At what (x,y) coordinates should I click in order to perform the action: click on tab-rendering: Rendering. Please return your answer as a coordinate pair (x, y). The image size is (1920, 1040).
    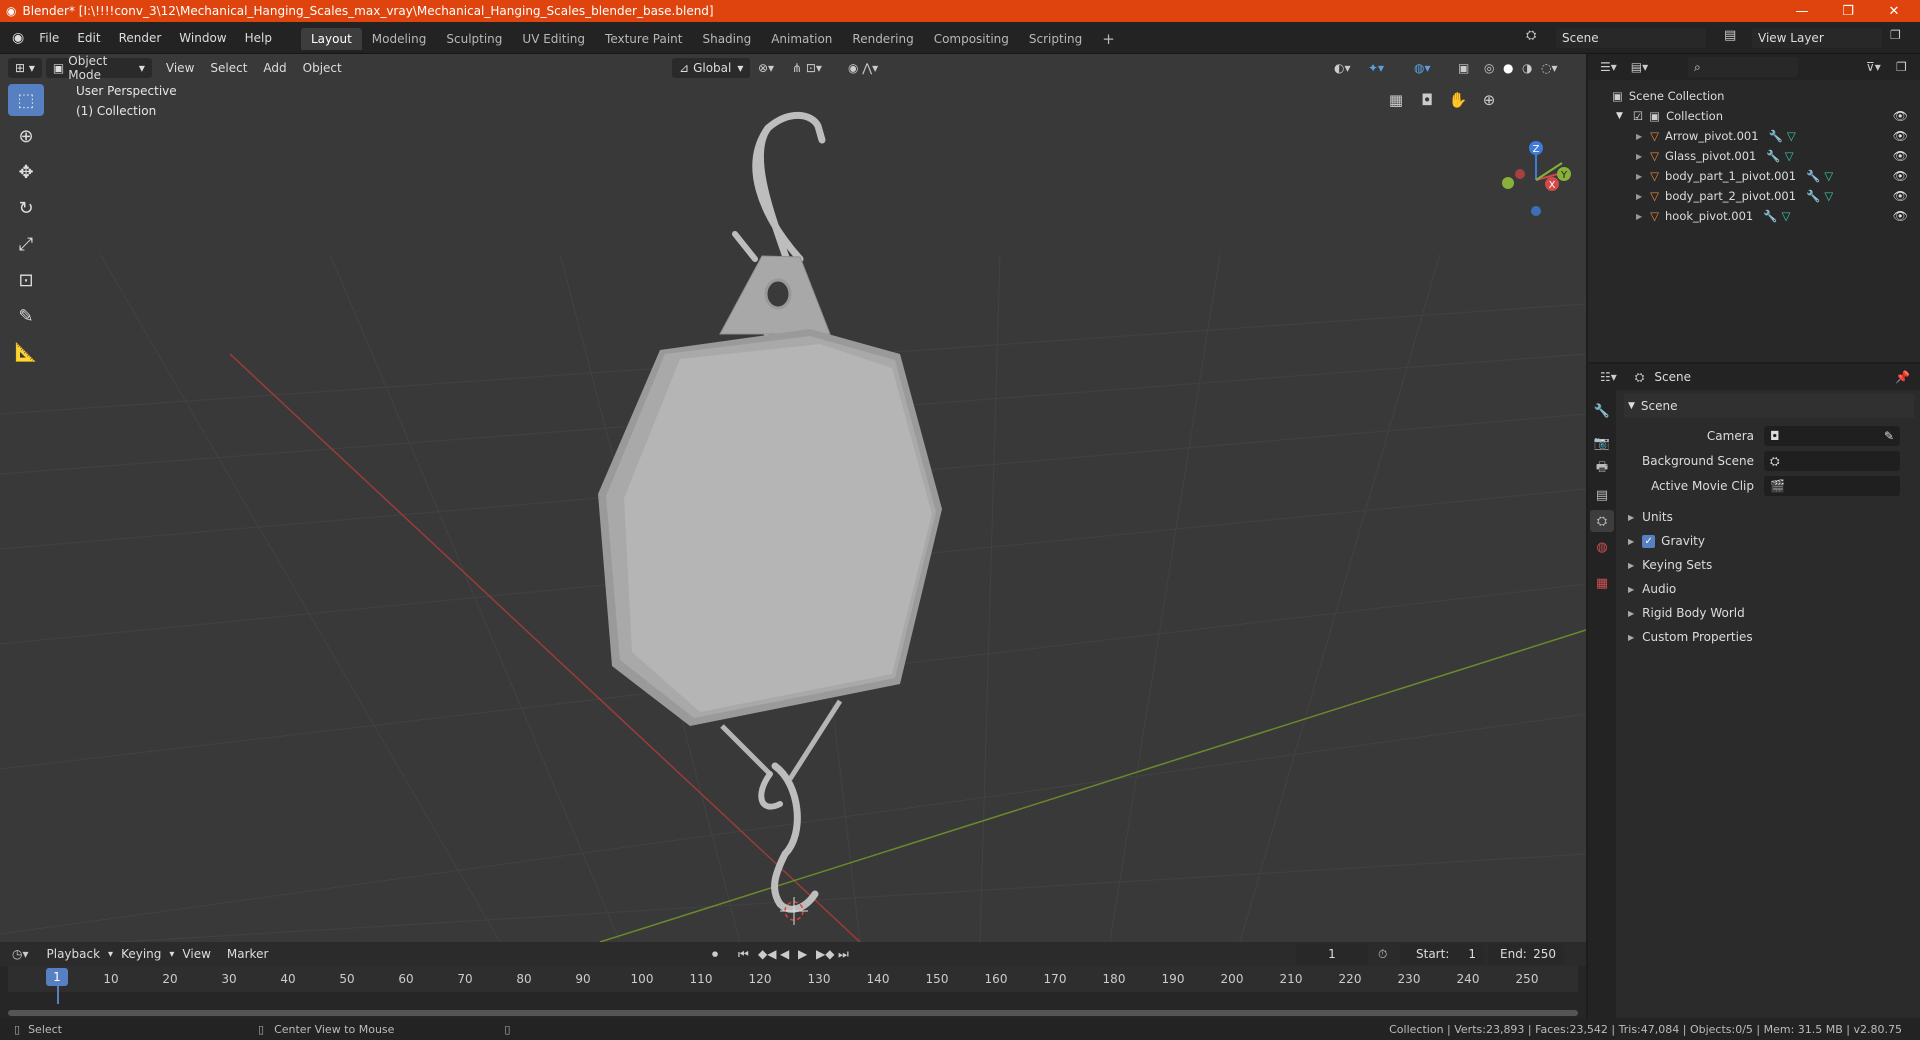
    Looking at the image, I should click on (882, 39).